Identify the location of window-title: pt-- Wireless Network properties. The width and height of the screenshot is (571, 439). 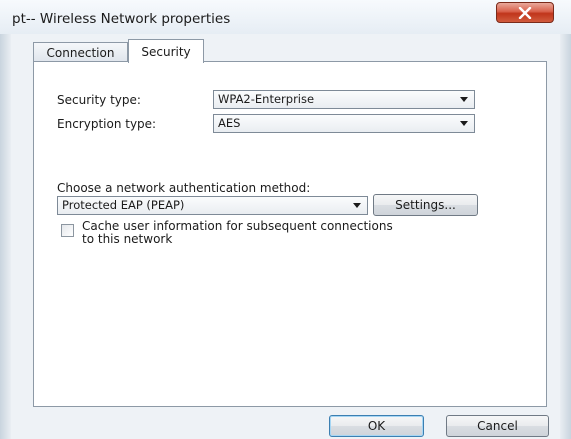
(121, 19).